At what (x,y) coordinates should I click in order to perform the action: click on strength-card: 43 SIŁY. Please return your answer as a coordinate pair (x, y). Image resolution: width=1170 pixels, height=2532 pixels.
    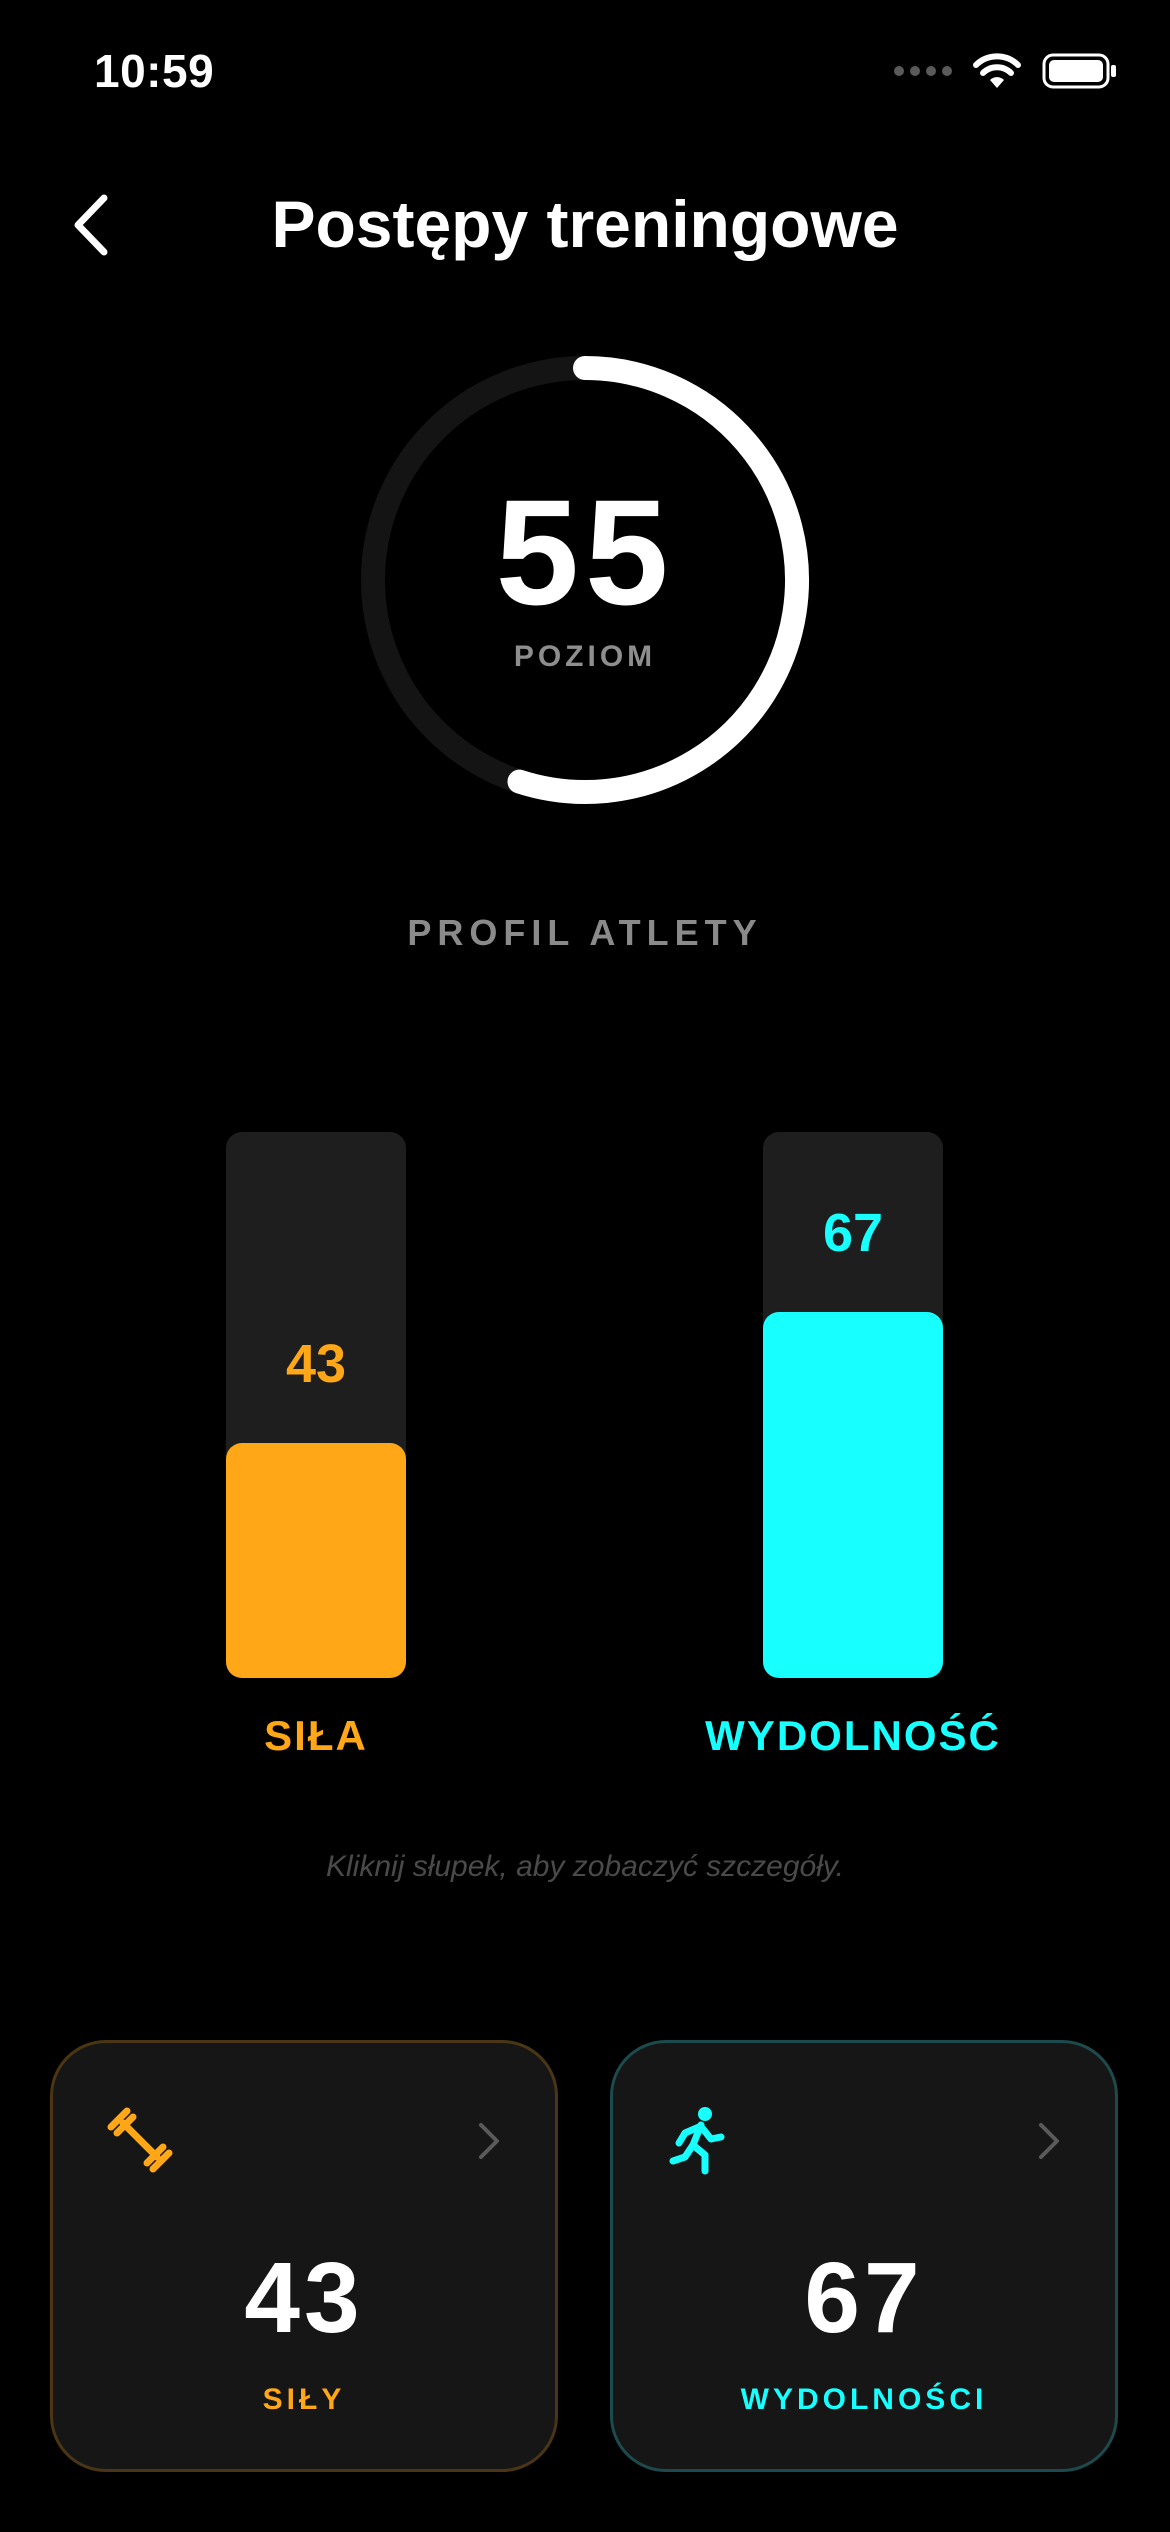
    Looking at the image, I should click on (304, 2256).